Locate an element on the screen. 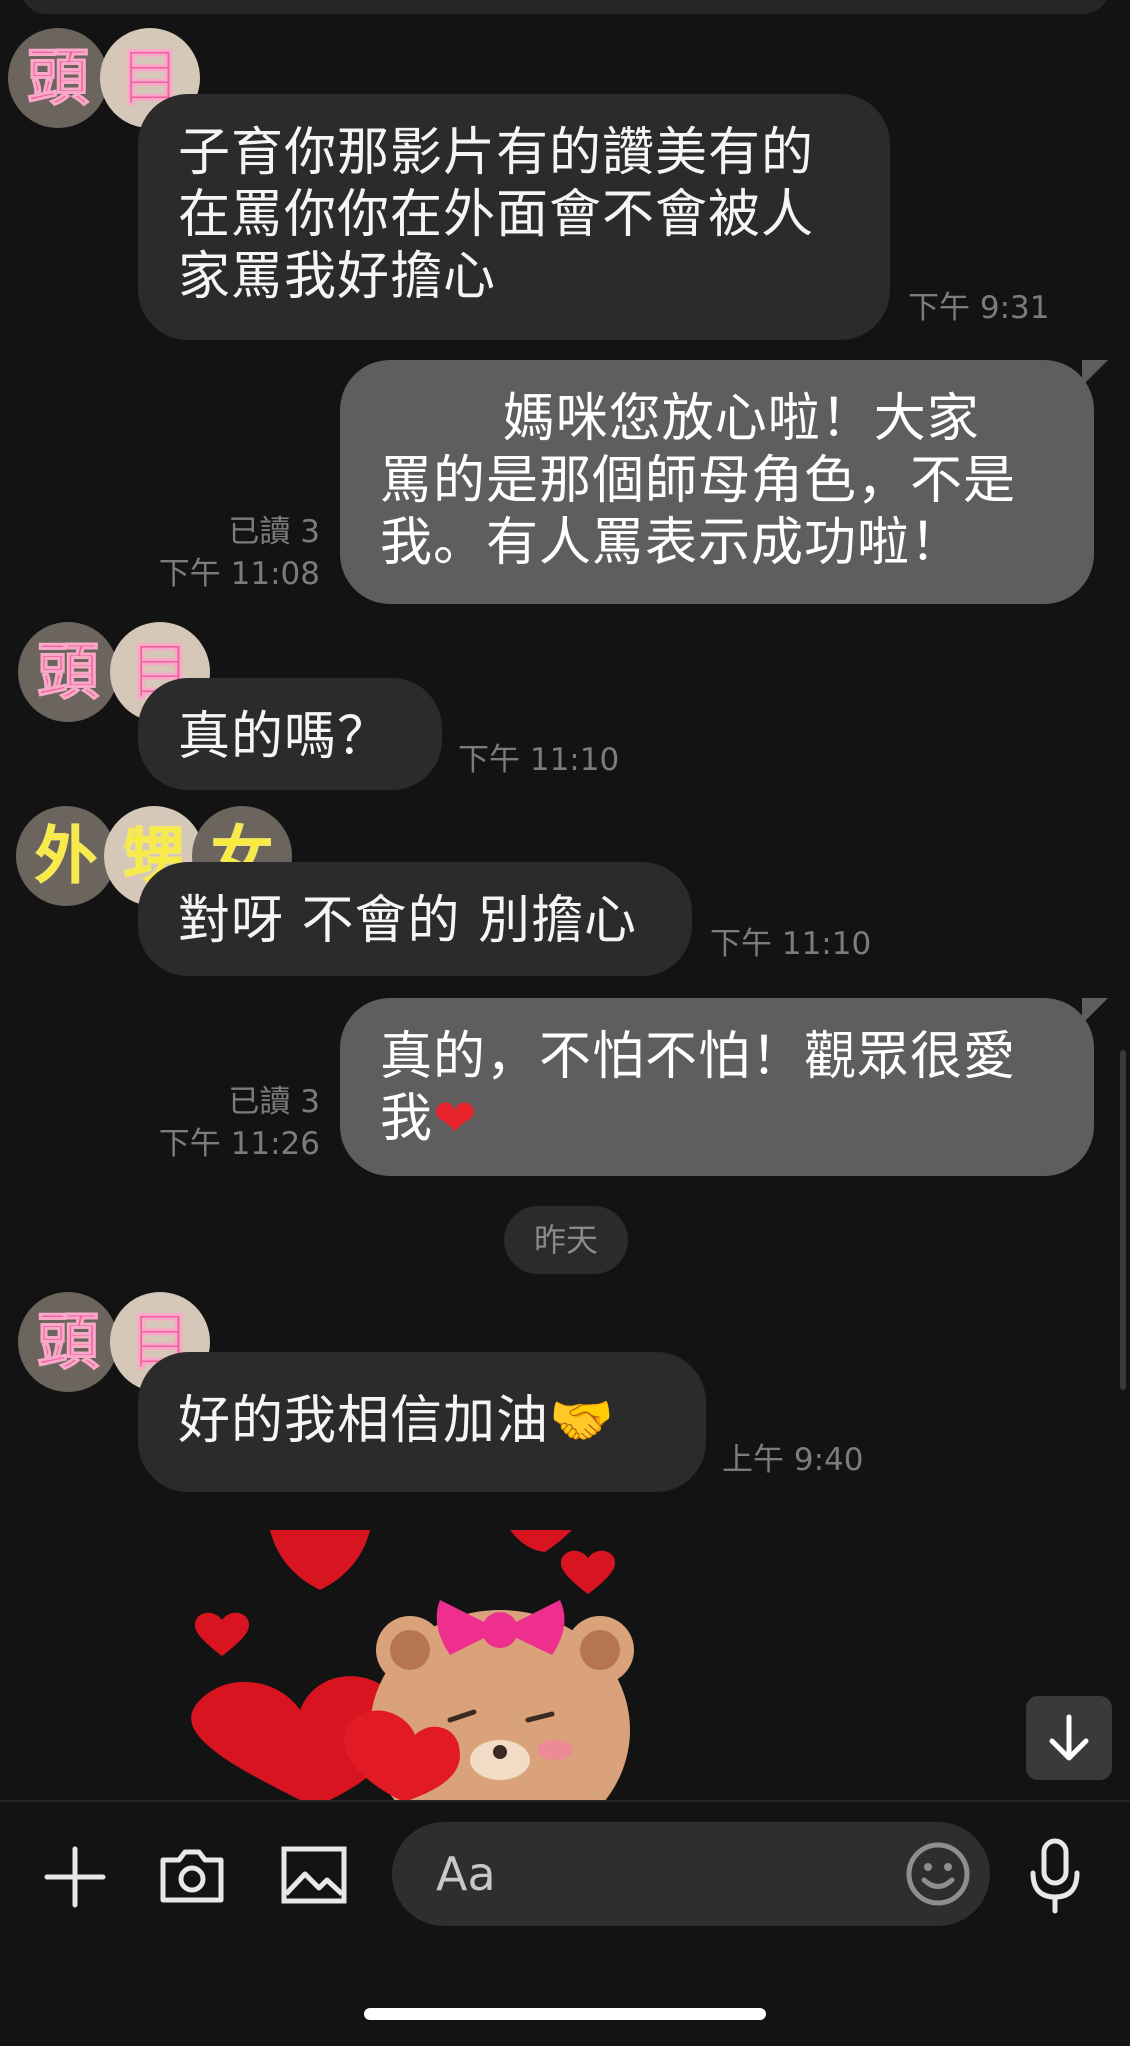 The width and height of the screenshot is (1130, 2046). arrow-down-icon is located at coordinates (1069, 1737).